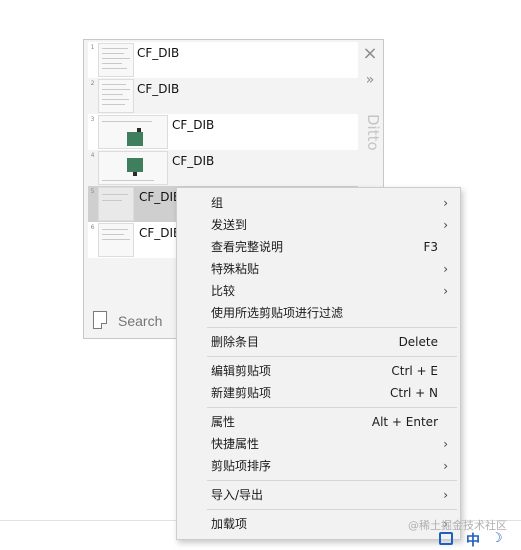 The height and width of the screenshot is (550, 521). Describe the element at coordinates (413, 393) in the screenshot. I see `menu-item-shortcut: Ctrl + N` at that location.